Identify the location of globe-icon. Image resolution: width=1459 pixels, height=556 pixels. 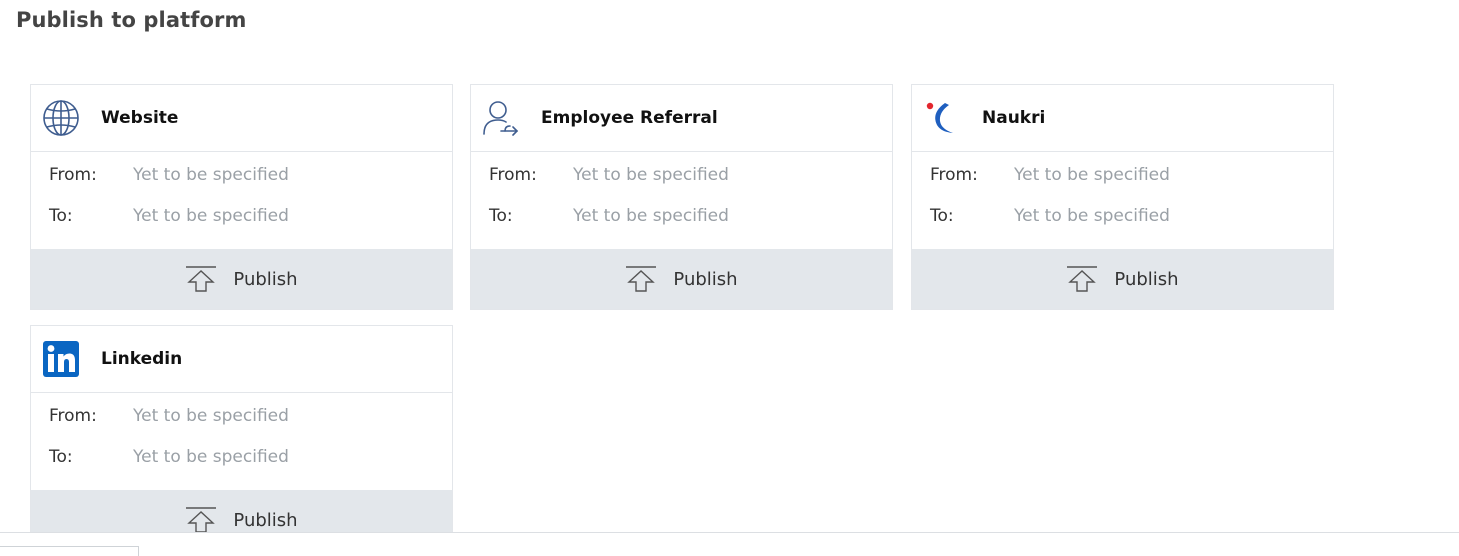
(61, 118).